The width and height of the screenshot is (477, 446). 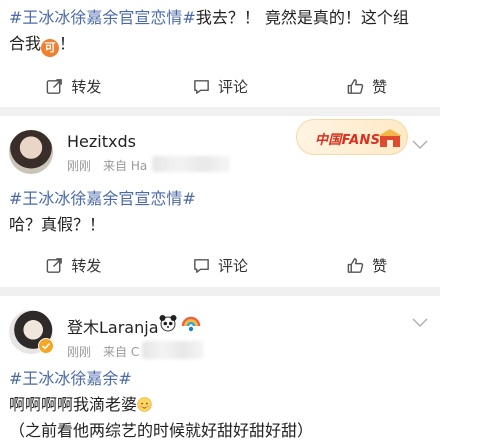 I want to click on post-text-segment: 啊啊啊啊我滴老婆, so click(x=73, y=404).